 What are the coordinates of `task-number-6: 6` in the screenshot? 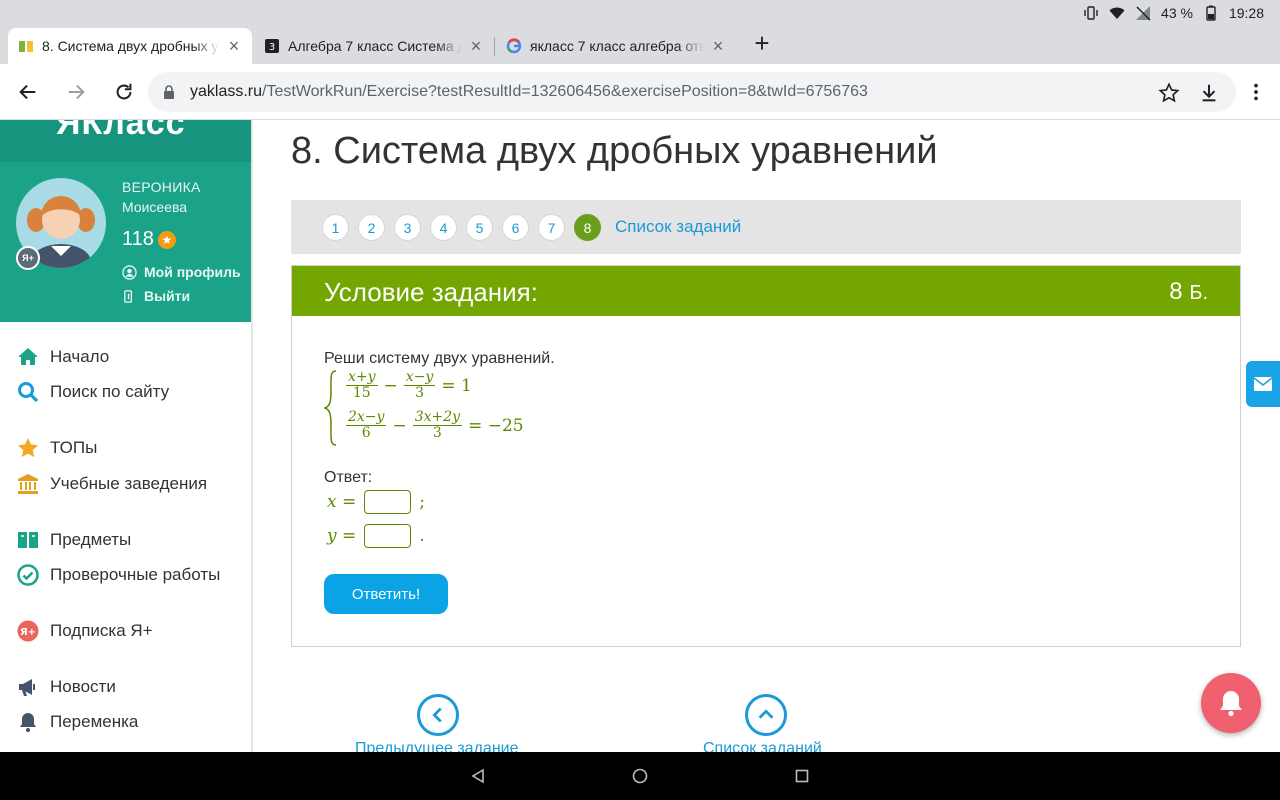 It's located at (515, 227).